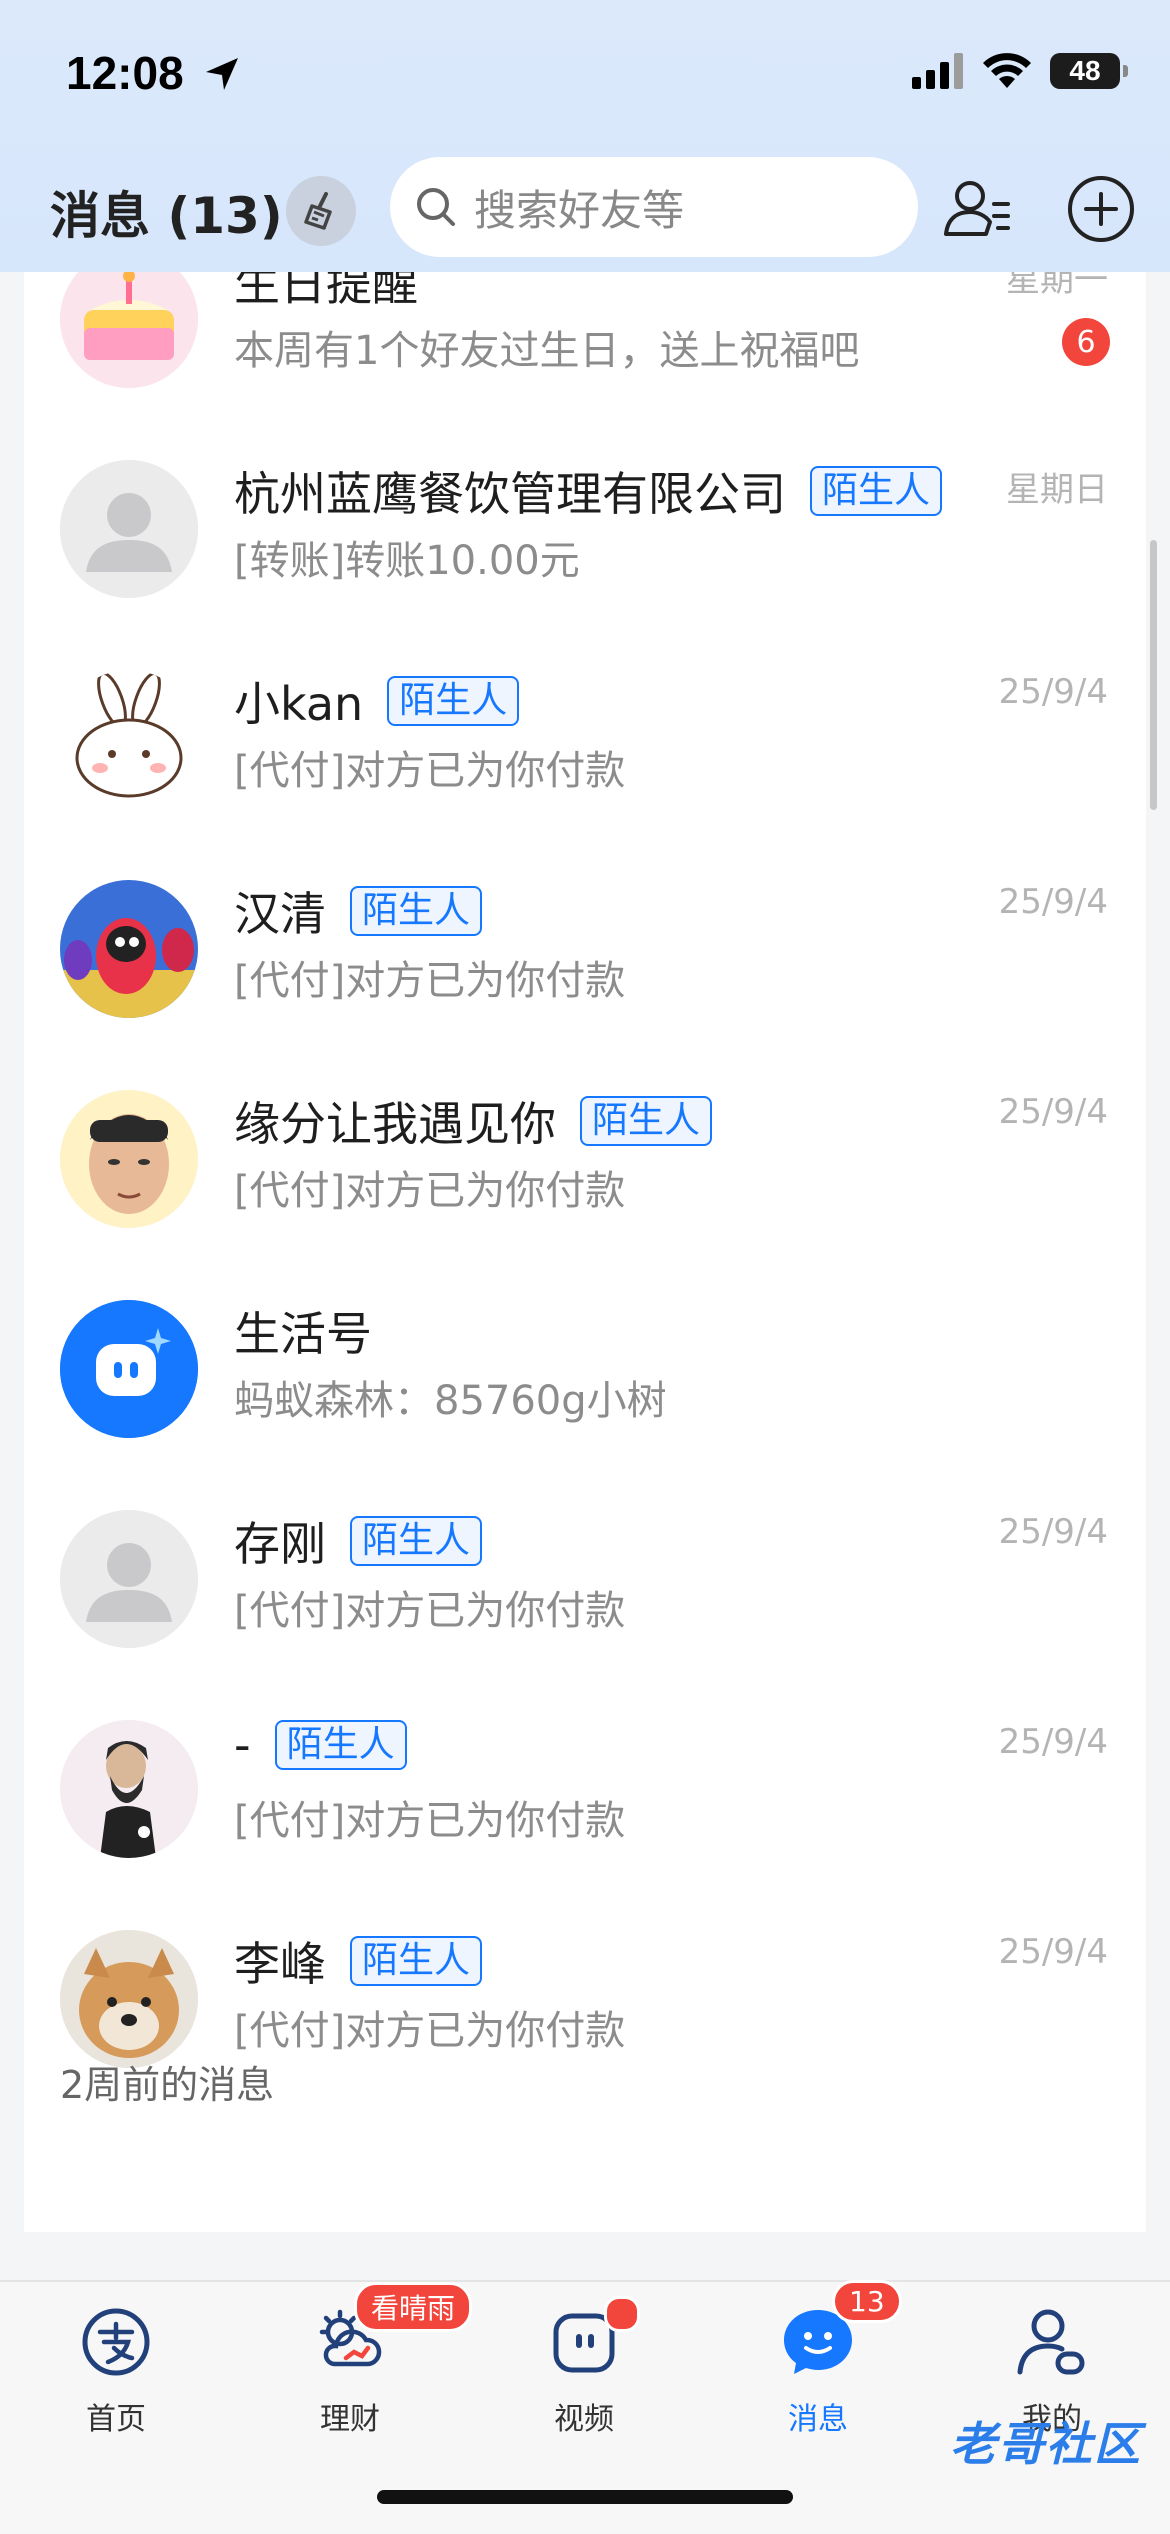  What do you see at coordinates (585, 1579) in the screenshot?
I see `list-item: 存刚 陌生人 [代付]对方已为你付款 25/9/4` at bounding box center [585, 1579].